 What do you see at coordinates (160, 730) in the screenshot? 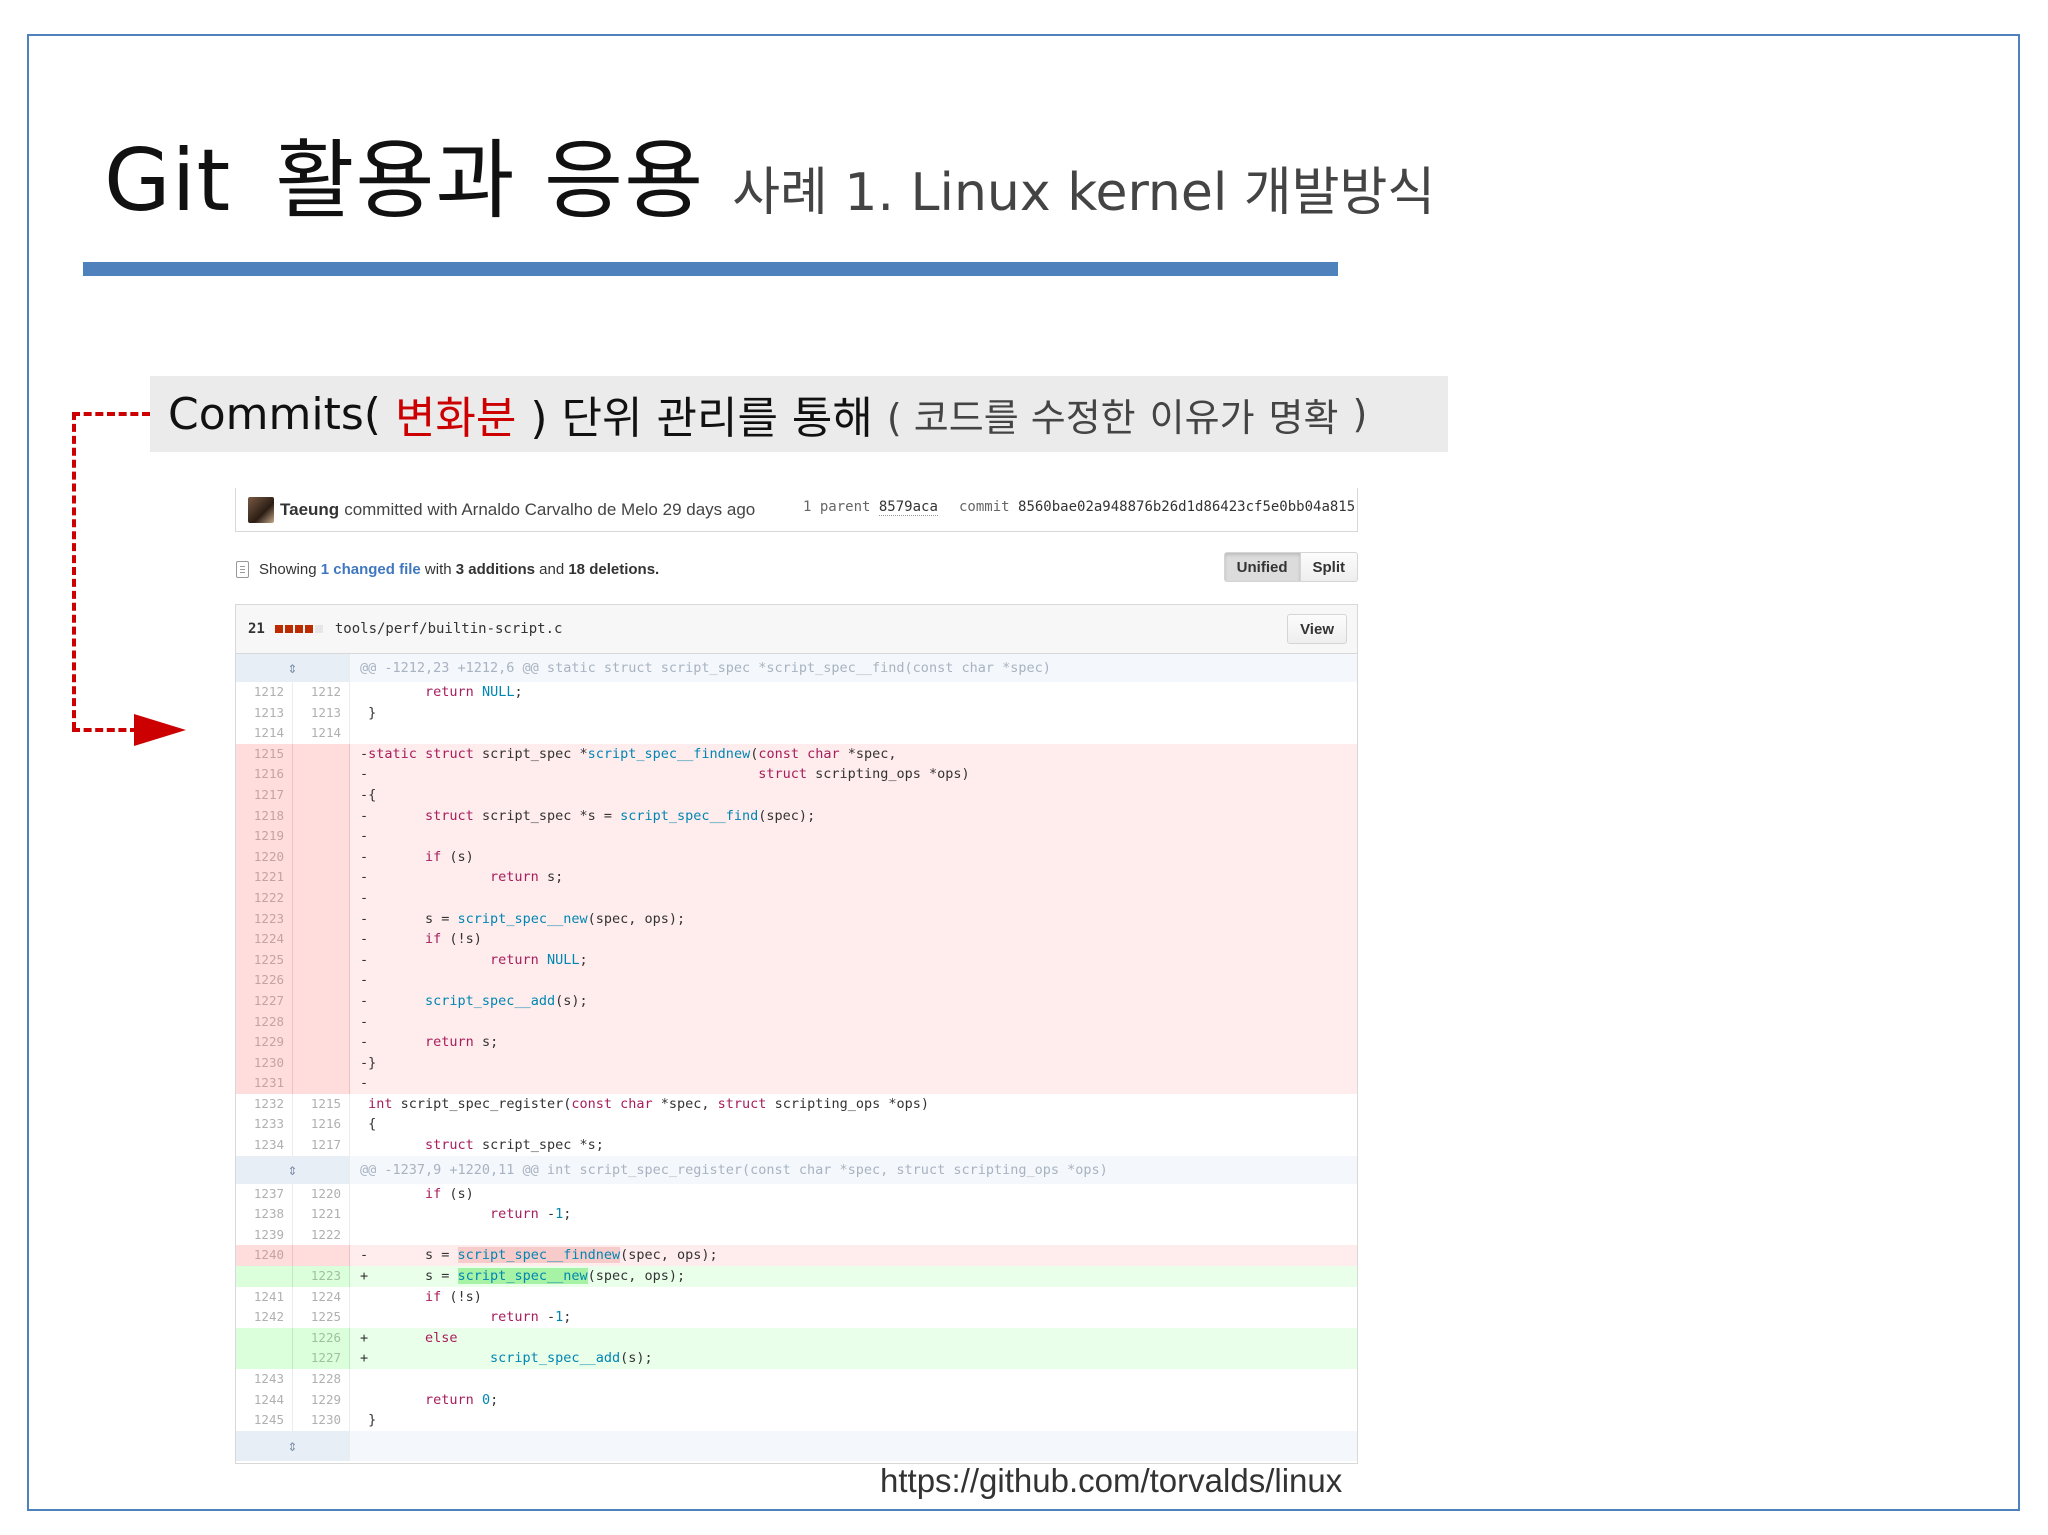
I see `arrow-right-icon` at bounding box center [160, 730].